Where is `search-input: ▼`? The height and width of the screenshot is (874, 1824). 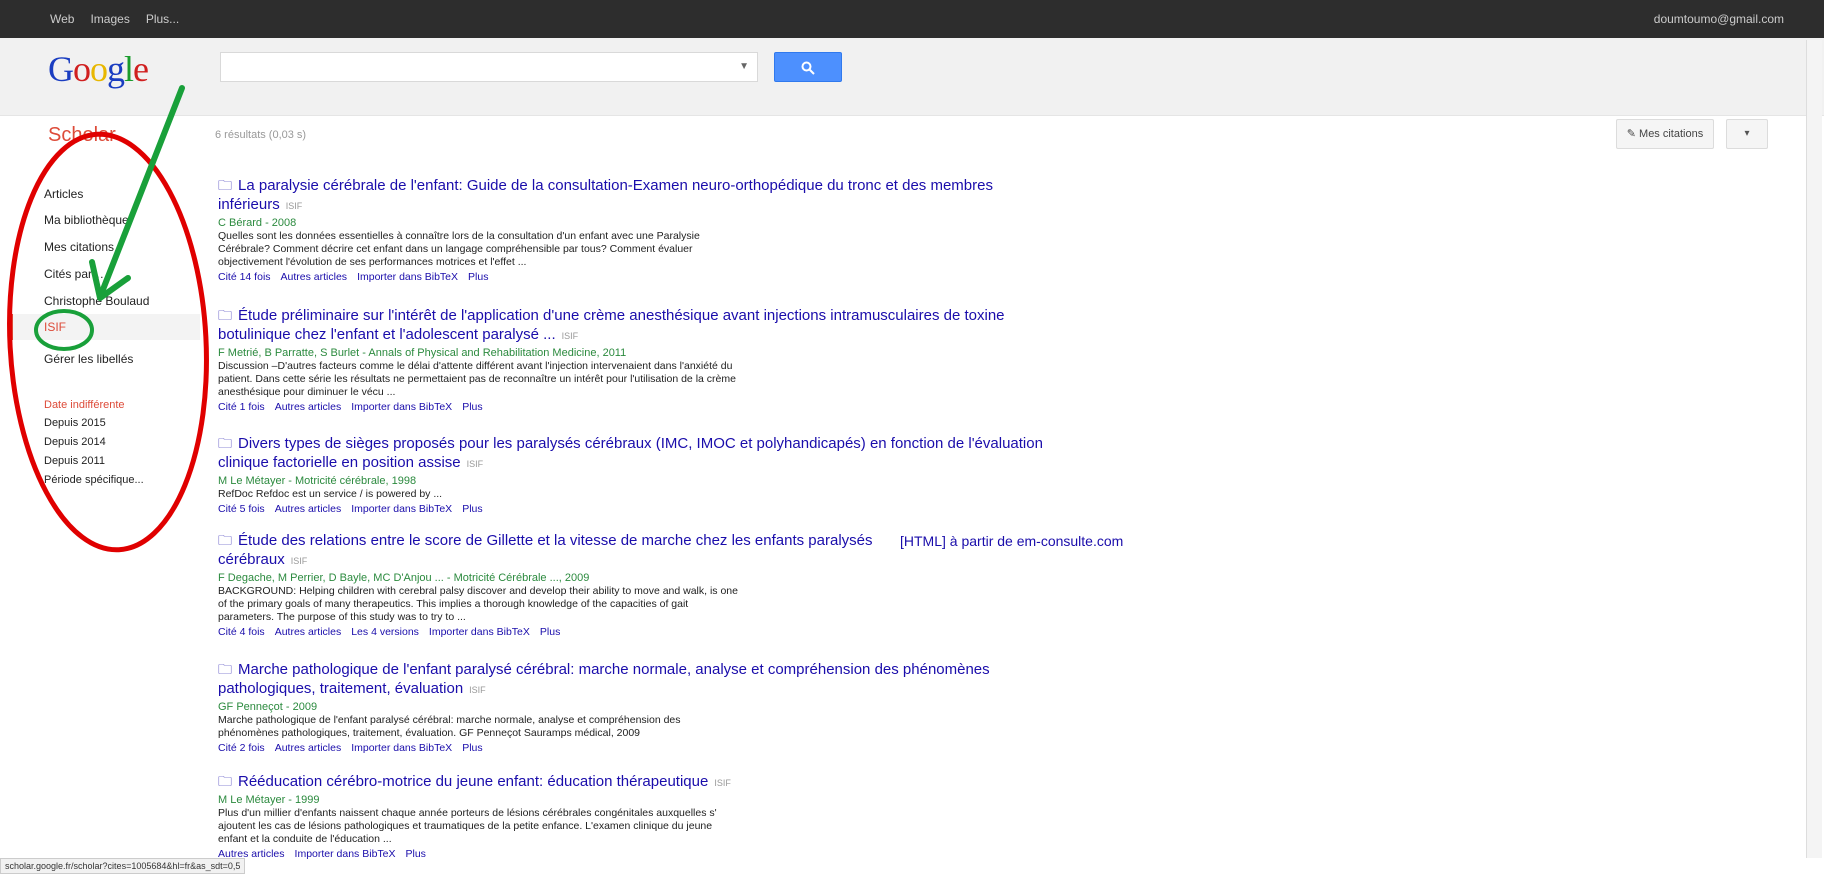
search-input: ▼ is located at coordinates (489, 67).